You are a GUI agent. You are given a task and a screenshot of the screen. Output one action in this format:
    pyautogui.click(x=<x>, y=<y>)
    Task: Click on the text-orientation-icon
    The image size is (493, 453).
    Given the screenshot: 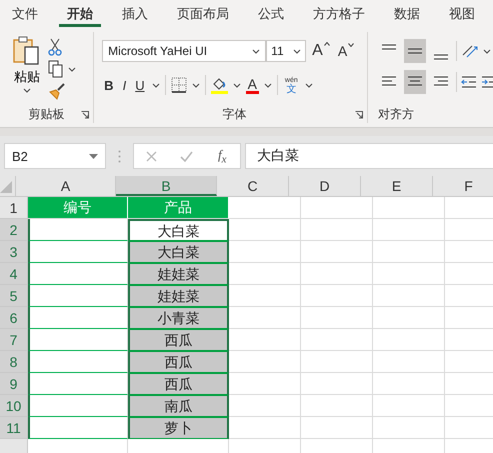 What is the action you would take?
    pyautogui.click(x=476, y=51)
    